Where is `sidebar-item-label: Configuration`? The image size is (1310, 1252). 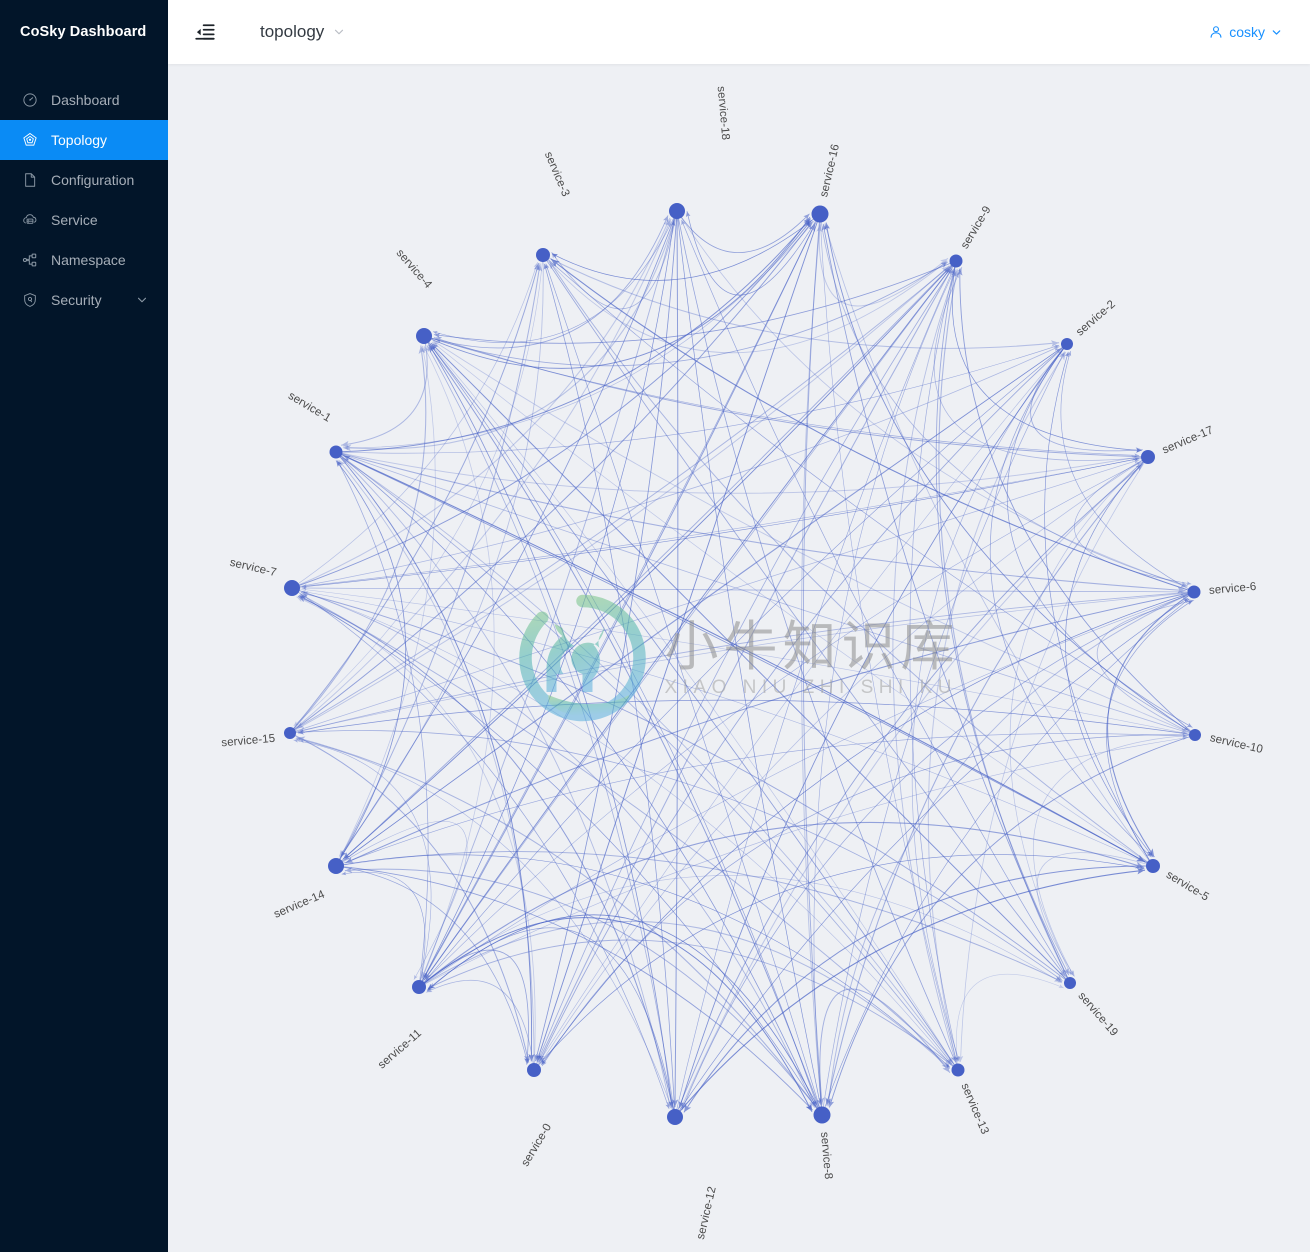
sidebar-item-label: Configuration is located at coordinates (93, 180).